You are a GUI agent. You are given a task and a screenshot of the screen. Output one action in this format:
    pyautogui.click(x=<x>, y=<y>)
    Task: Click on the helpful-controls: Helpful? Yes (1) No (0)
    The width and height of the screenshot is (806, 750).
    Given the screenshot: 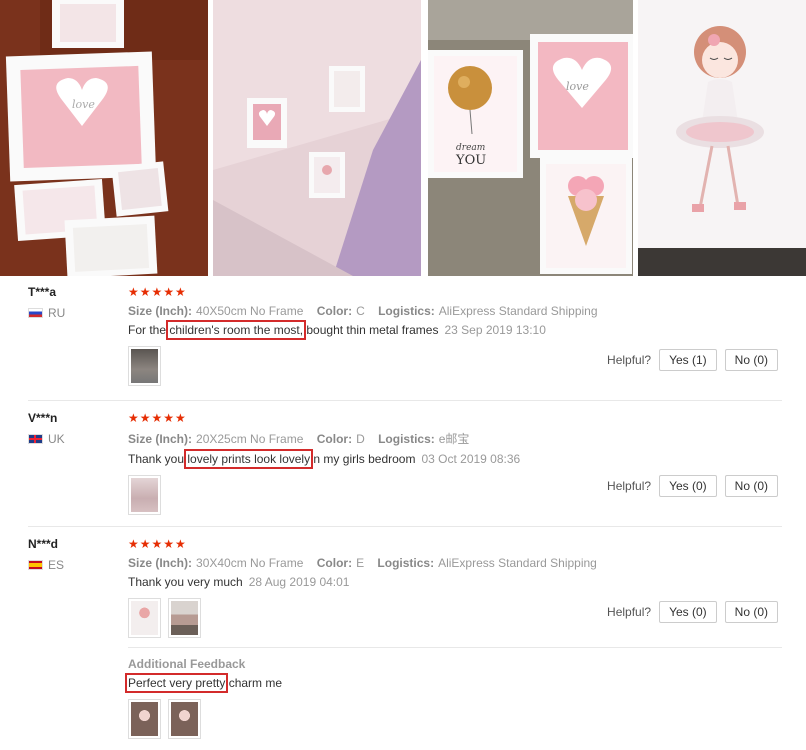 What is the action you would take?
    pyautogui.click(x=692, y=360)
    